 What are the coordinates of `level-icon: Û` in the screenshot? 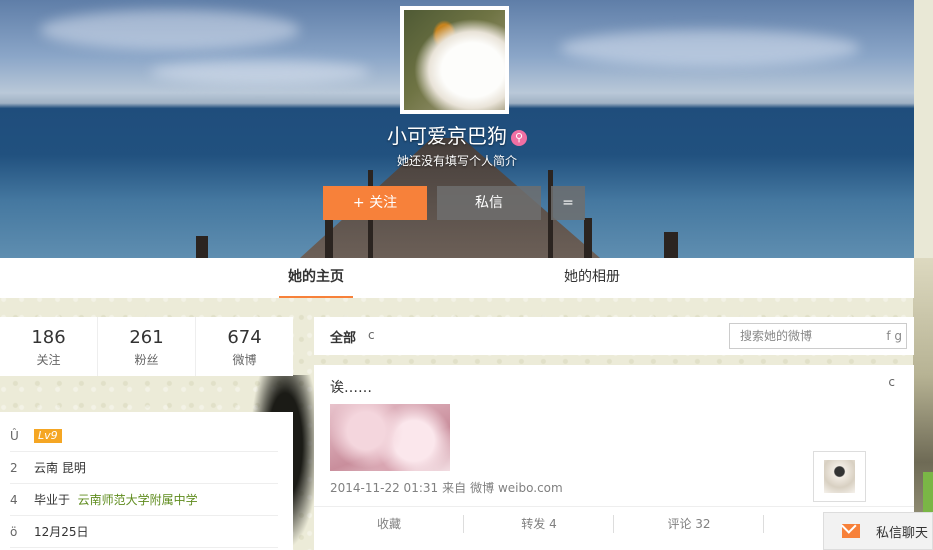 It's located at (14, 435).